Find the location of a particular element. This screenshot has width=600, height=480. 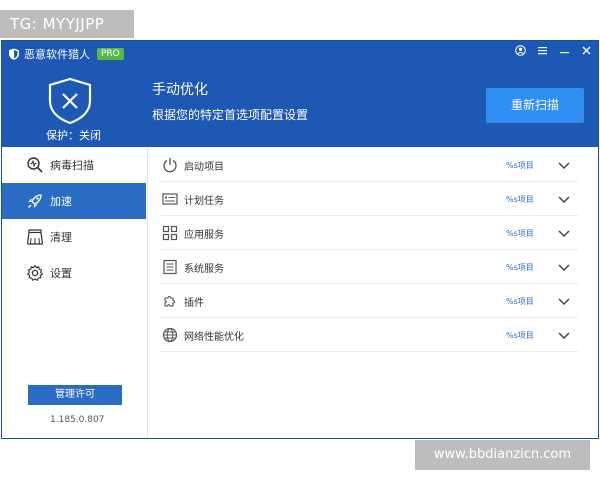

row-label: 插件 is located at coordinates (194, 303).